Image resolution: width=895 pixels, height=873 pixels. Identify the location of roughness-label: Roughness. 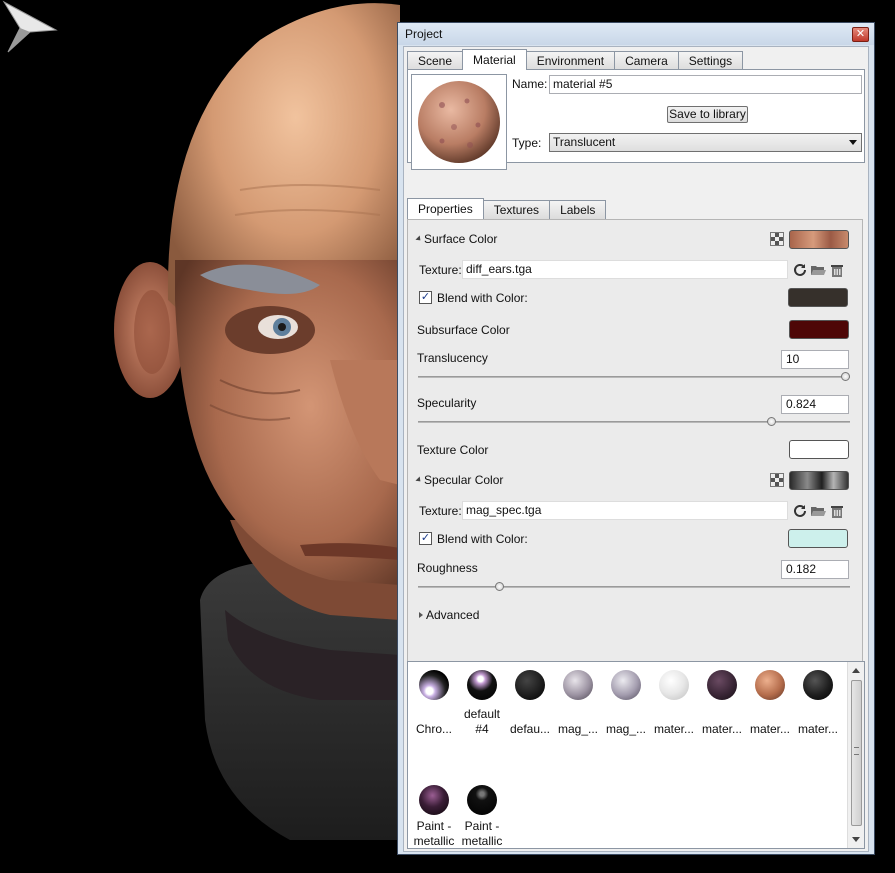
(447, 568).